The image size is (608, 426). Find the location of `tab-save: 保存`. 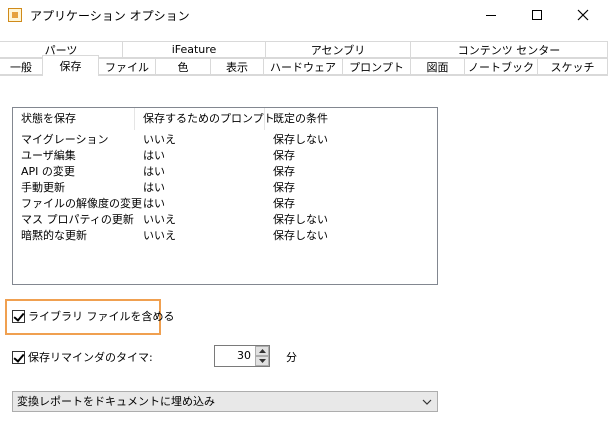

tab-save: 保存 is located at coordinates (70, 65).